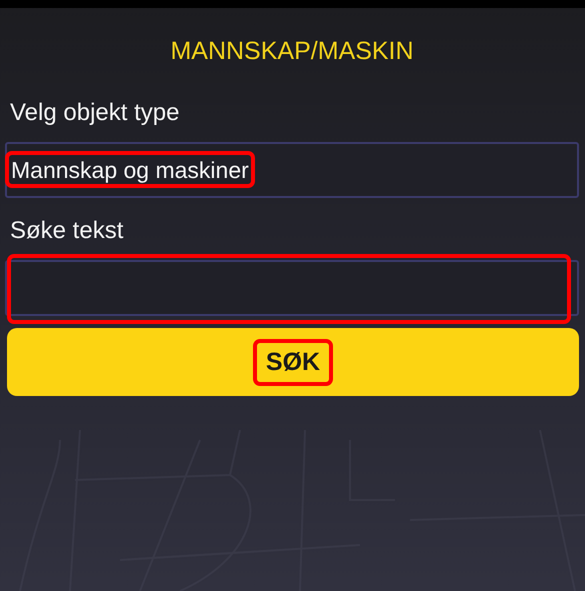 This screenshot has height=591, width=585. I want to click on field-label: Søke tekst, so click(67, 231).